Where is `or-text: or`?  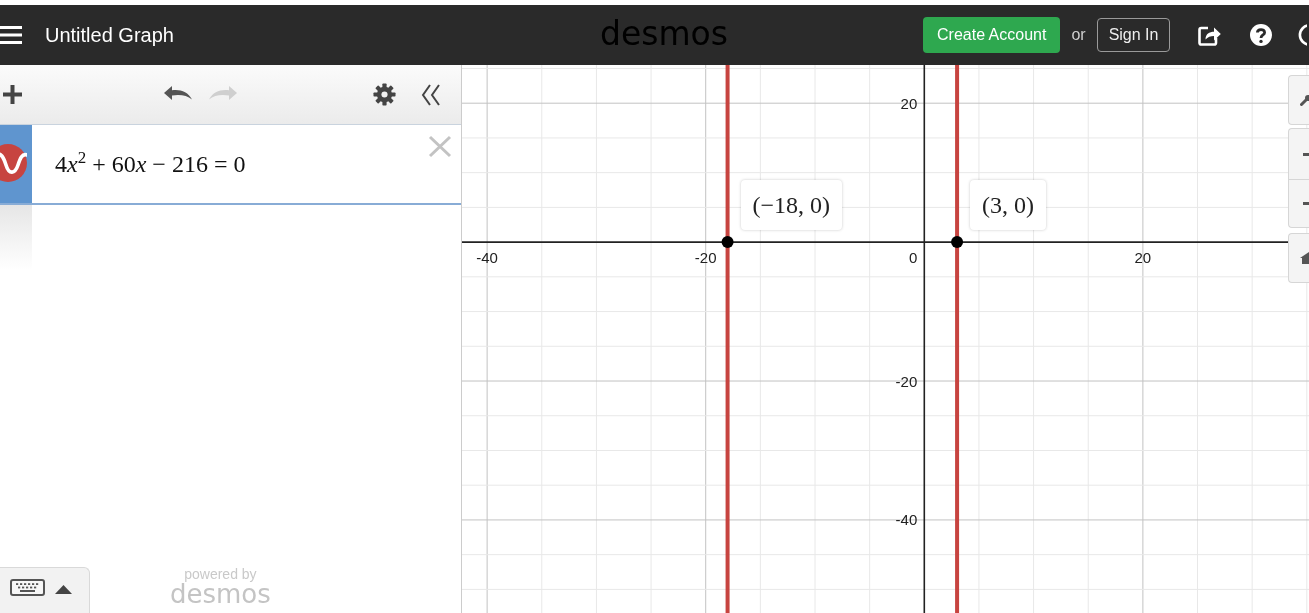
or-text: or is located at coordinates (1078, 35).